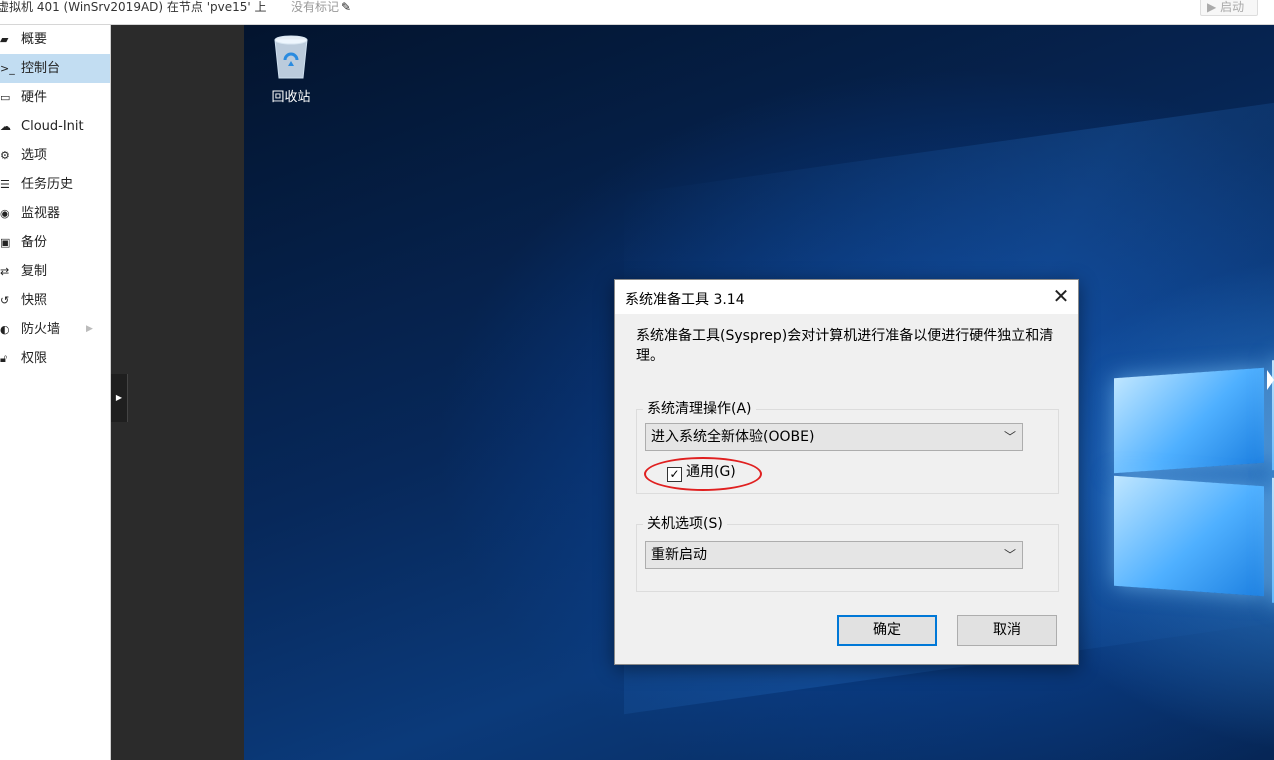 The width and height of the screenshot is (1274, 760). I want to click on recycle-bin-icon, so click(291, 57).